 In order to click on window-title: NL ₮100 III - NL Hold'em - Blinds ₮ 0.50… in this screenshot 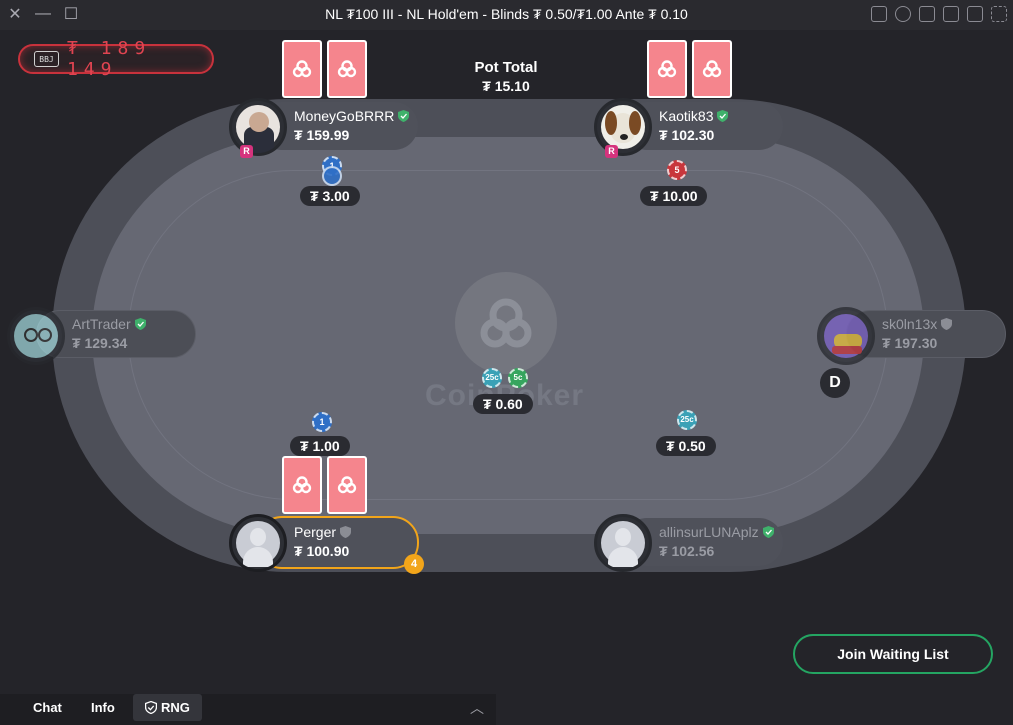, I will do `click(506, 14)`.